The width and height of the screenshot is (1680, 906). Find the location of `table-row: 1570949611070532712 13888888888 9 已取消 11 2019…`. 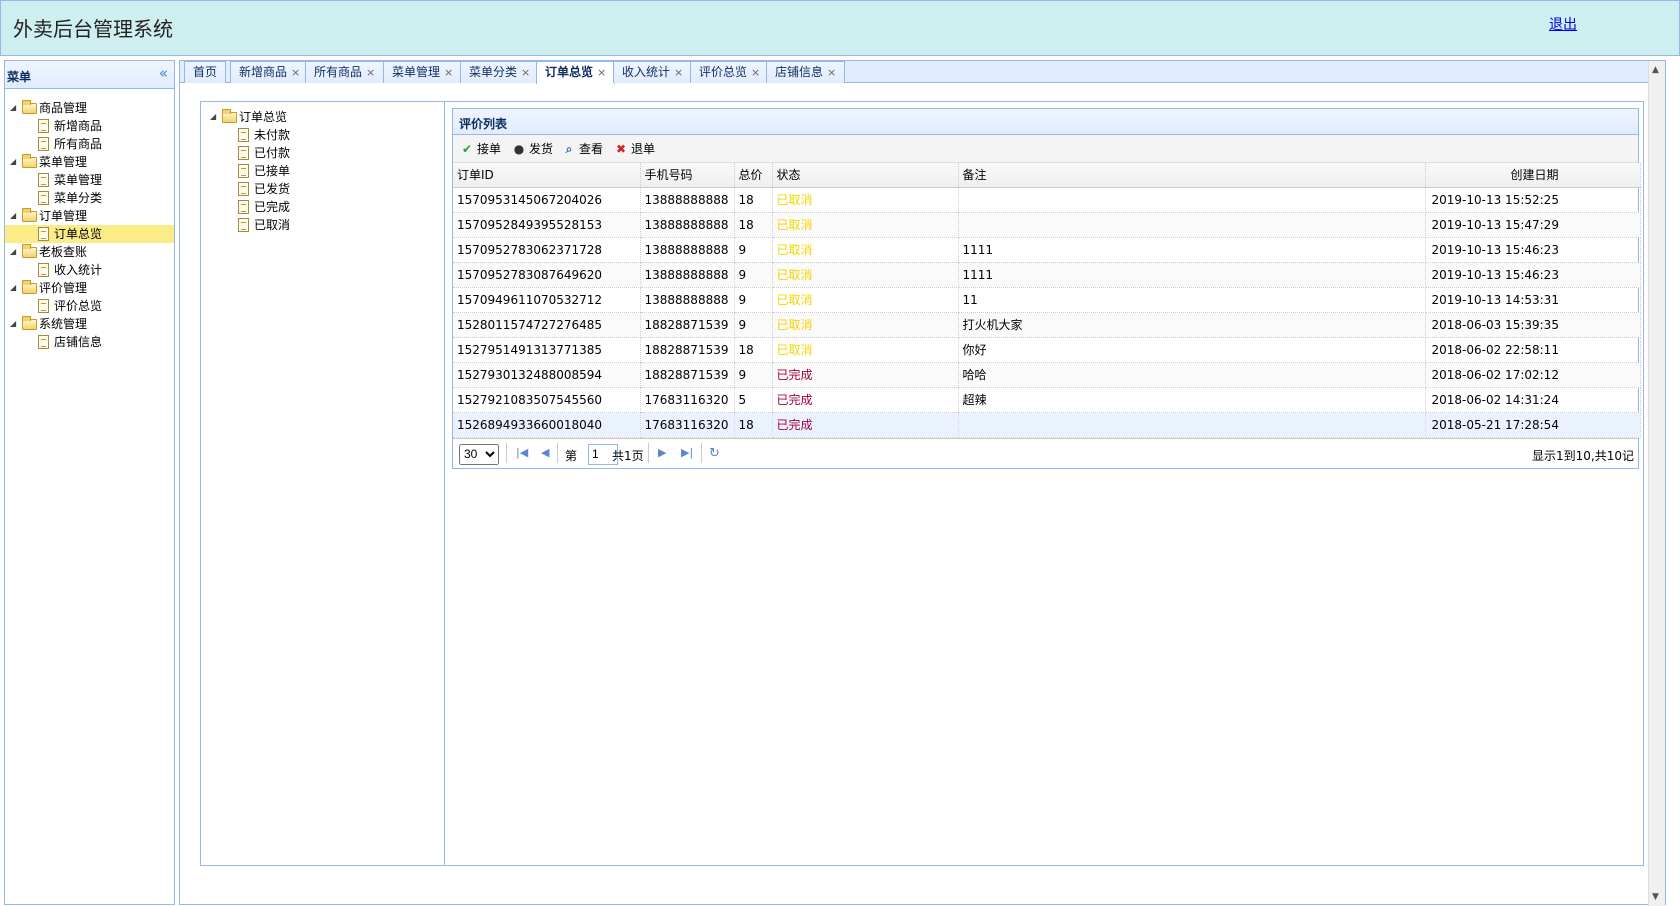

table-row: 1570949611070532712 13888888888 9 已取消 11 2019… is located at coordinates (1047, 300).